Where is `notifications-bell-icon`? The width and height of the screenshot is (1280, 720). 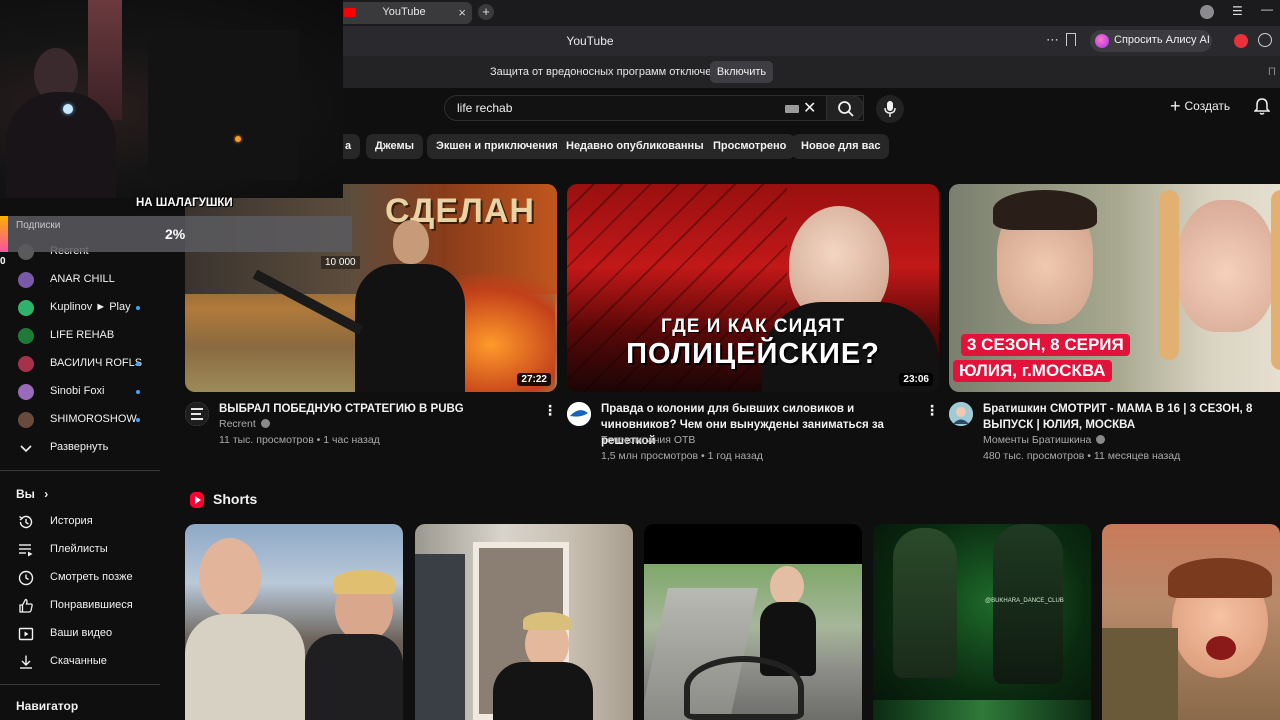 notifications-bell-icon is located at coordinates (1262, 107).